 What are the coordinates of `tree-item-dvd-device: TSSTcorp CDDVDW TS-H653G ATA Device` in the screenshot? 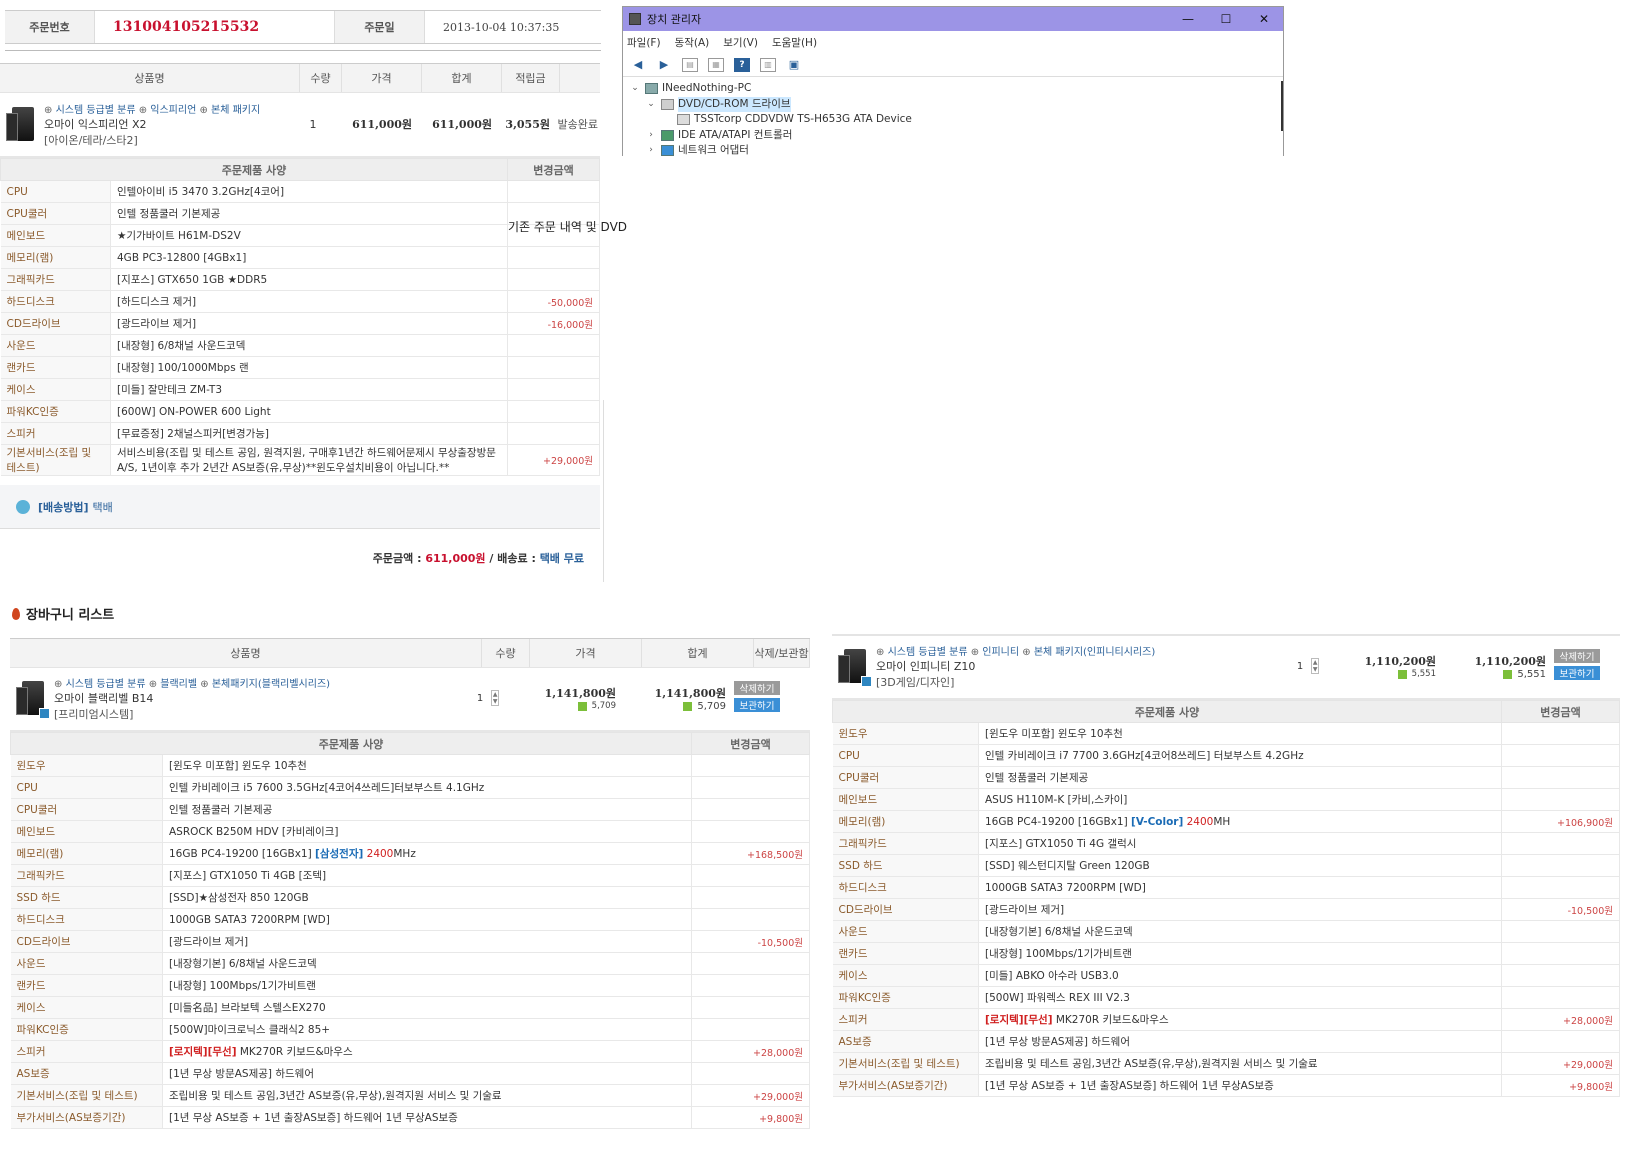 It's located at (953, 120).